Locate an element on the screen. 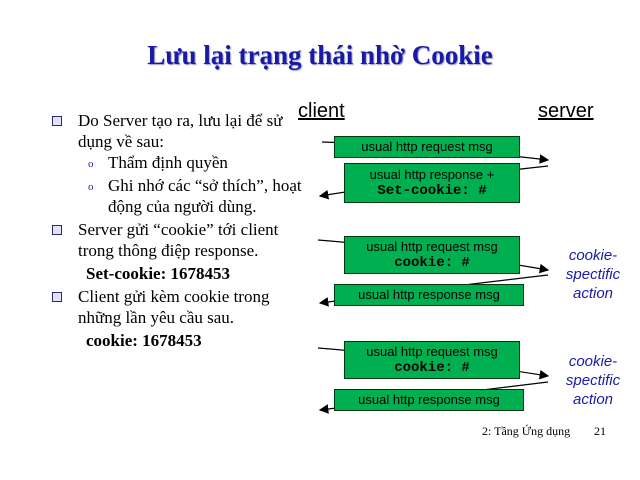  footer-chapter: 2: Tầng Ứng dụng is located at coordinates (526, 431).